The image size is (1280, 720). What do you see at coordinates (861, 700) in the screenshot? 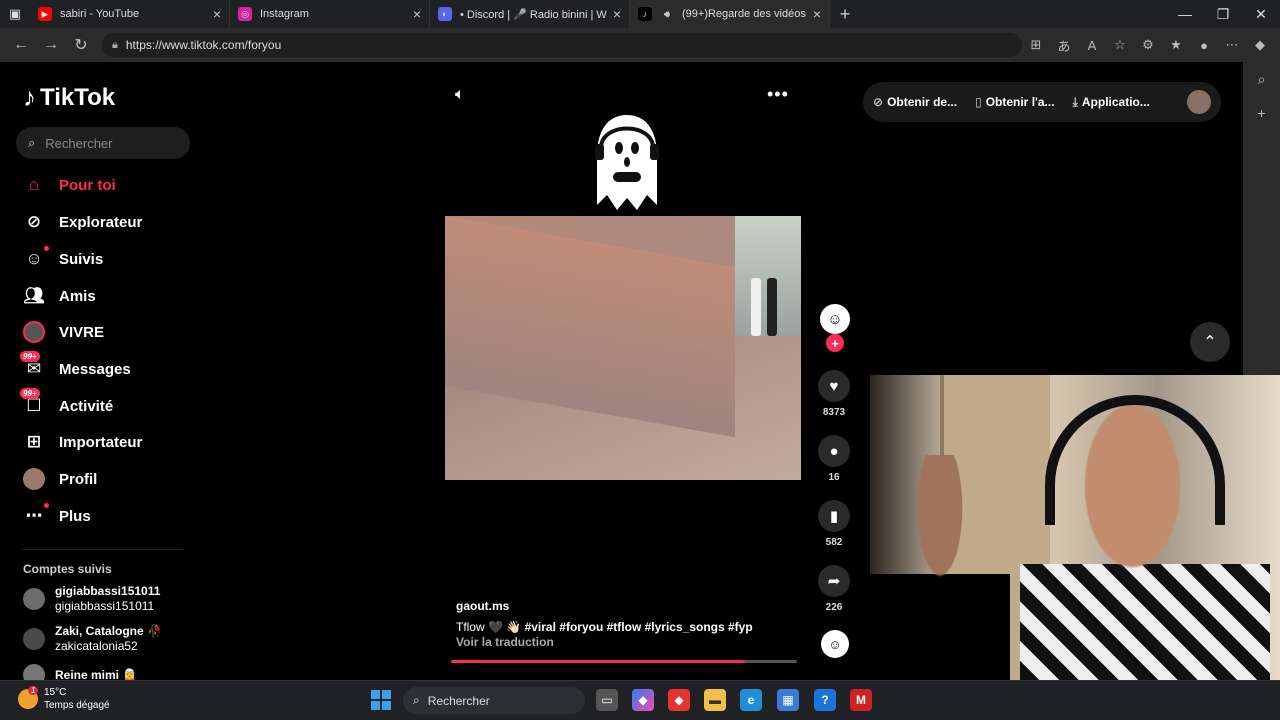
I see `mcafee-icon: M` at bounding box center [861, 700].